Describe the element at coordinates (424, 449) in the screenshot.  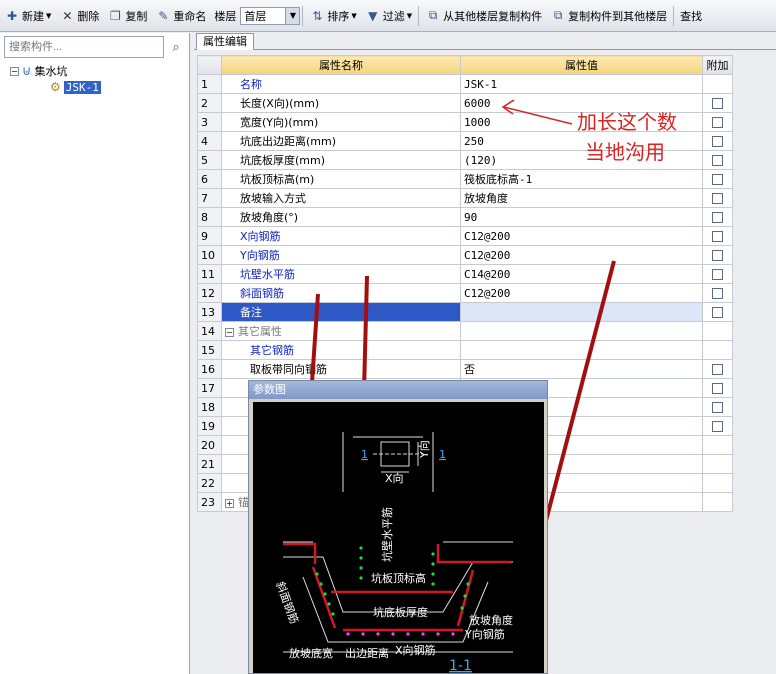
I see `y-mark-label: Y向` at that location.